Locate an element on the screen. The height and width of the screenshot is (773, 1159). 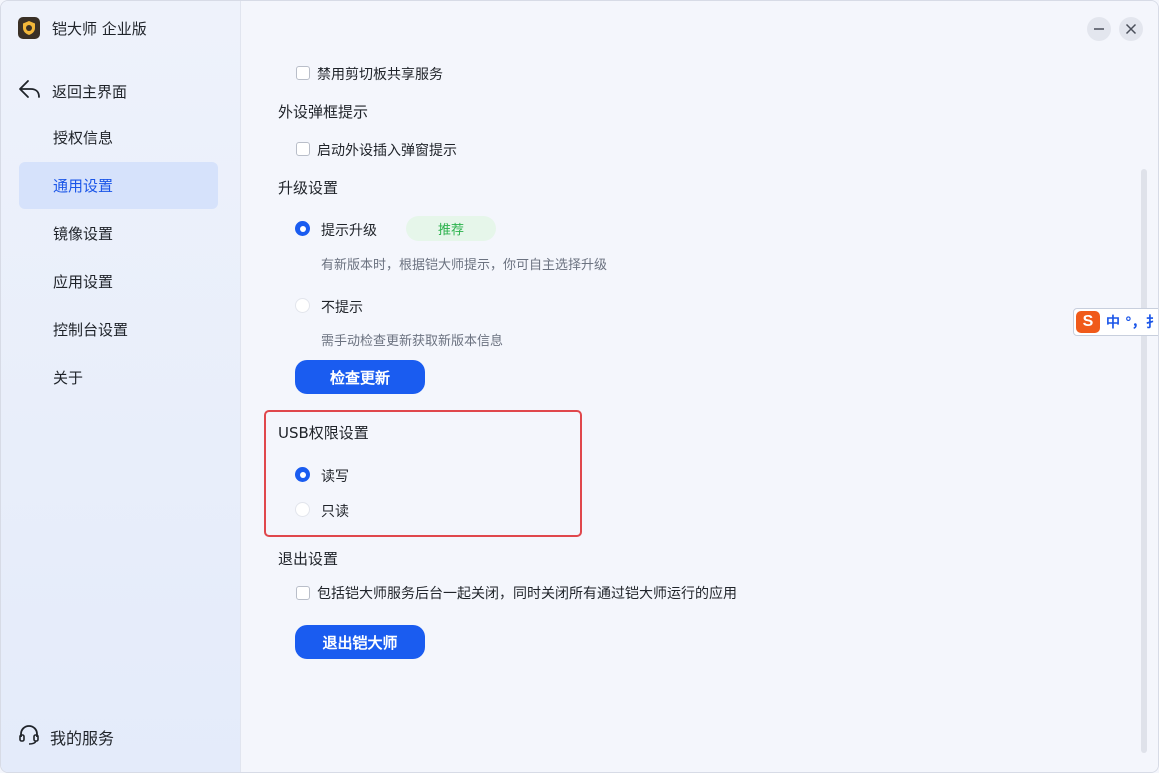
my-service-button: 我的服务 is located at coordinates (66, 737).